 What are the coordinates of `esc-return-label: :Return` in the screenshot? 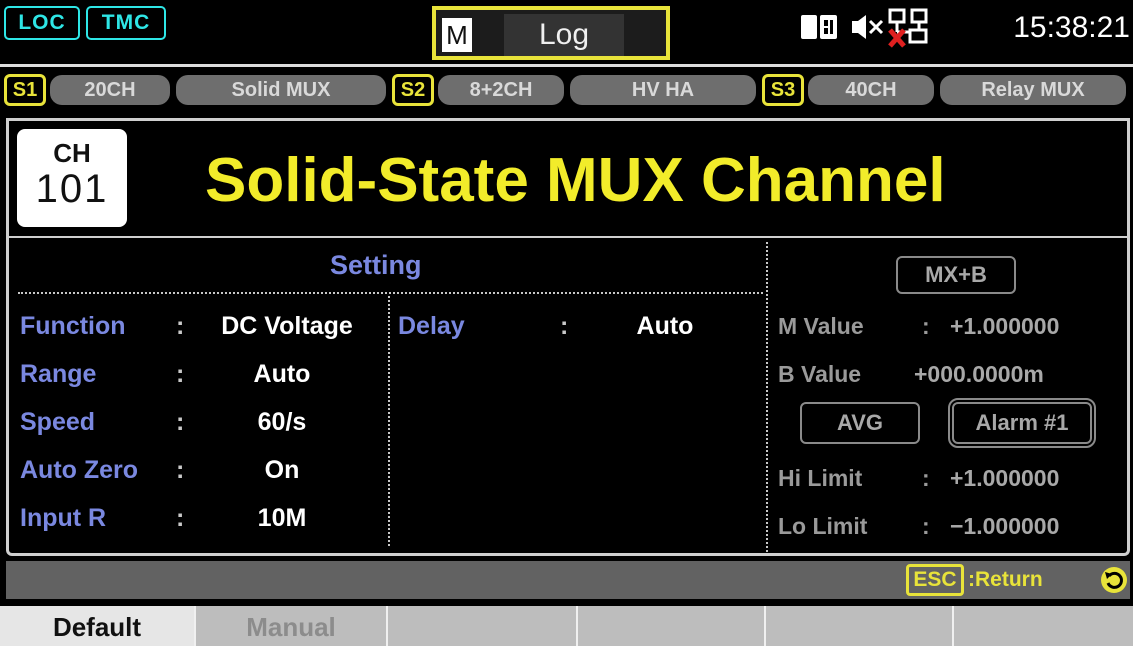 It's located at (1005, 579).